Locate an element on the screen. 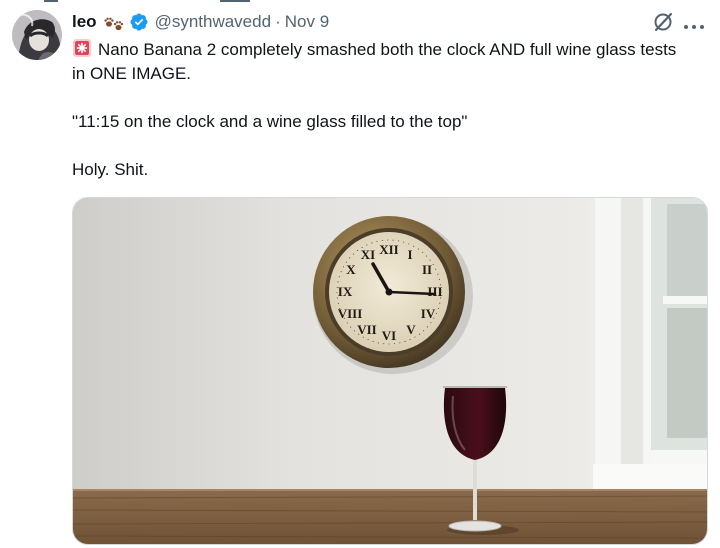 Image resolution: width=720 pixels, height=548 pixels. grok-icon is located at coordinates (663, 22).